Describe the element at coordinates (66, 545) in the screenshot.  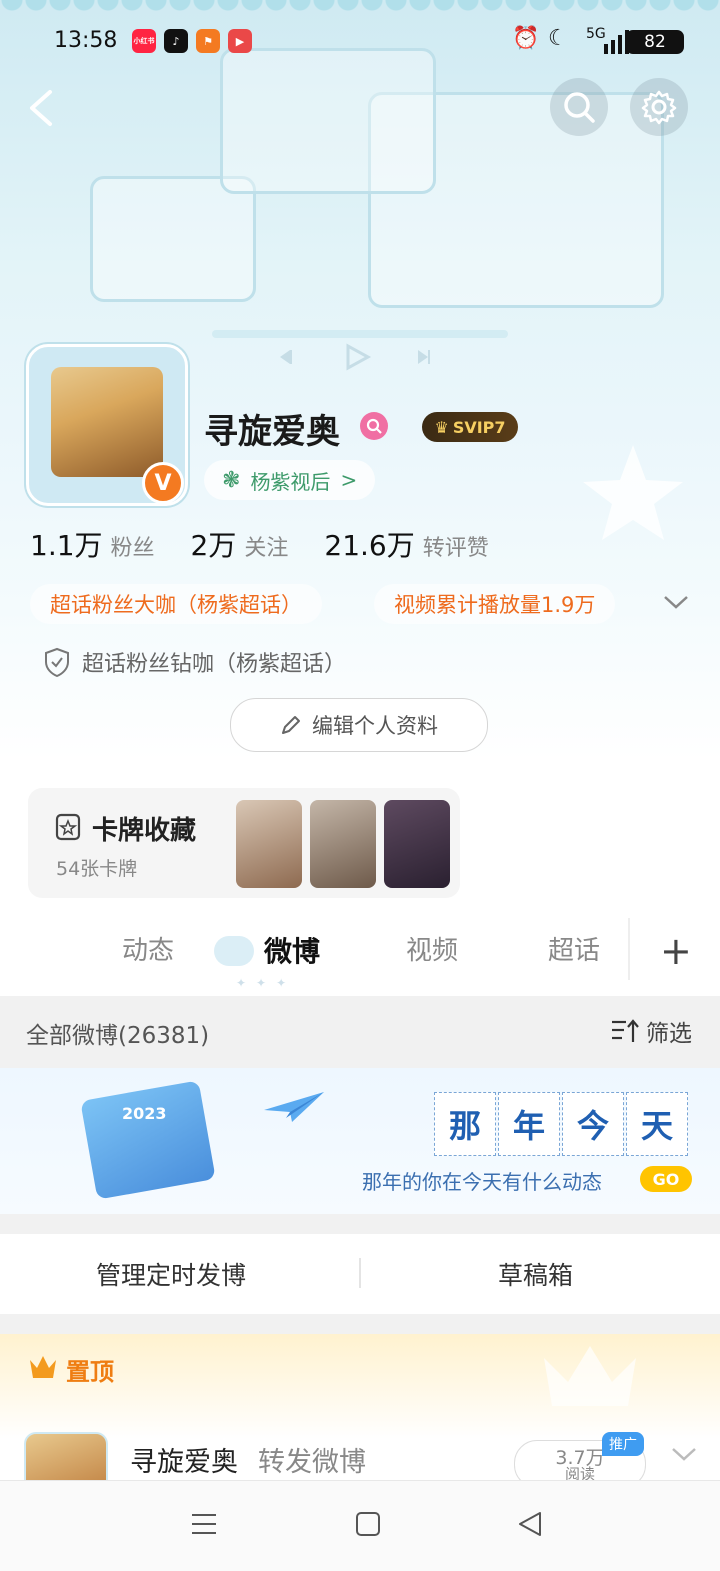
I see `followers-count: 1.1万` at that location.